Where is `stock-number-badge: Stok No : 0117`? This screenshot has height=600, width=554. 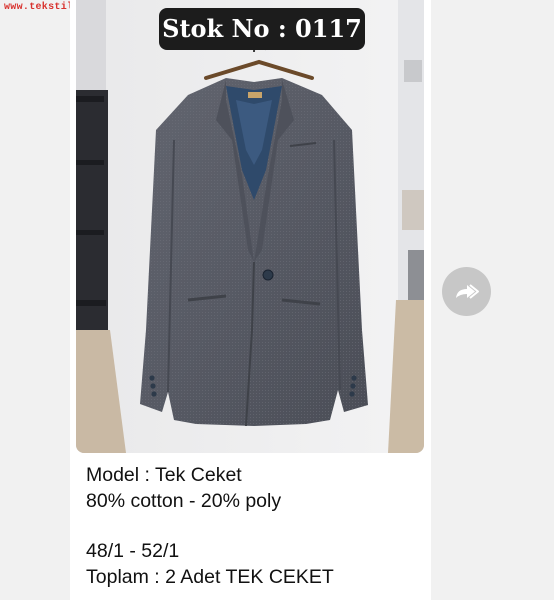
stock-number-badge: Stok No : 0117 is located at coordinates (262, 29).